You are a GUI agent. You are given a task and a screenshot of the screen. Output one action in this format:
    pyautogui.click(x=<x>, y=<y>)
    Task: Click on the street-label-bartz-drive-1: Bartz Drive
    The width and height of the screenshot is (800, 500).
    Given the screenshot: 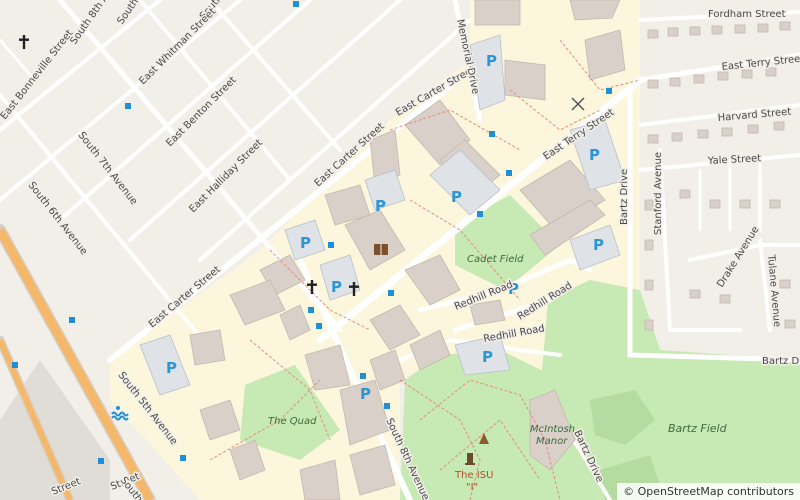 What is the action you would take?
    pyautogui.click(x=624, y=197)
    